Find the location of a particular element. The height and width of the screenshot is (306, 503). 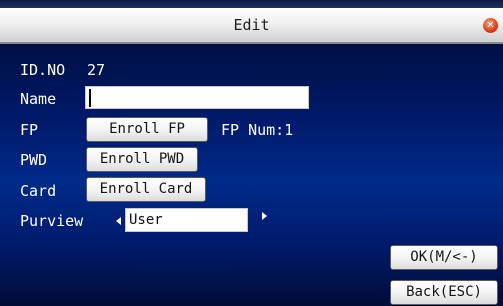

ok-button: OK(M/<-) is located at coordinates (444, 257).